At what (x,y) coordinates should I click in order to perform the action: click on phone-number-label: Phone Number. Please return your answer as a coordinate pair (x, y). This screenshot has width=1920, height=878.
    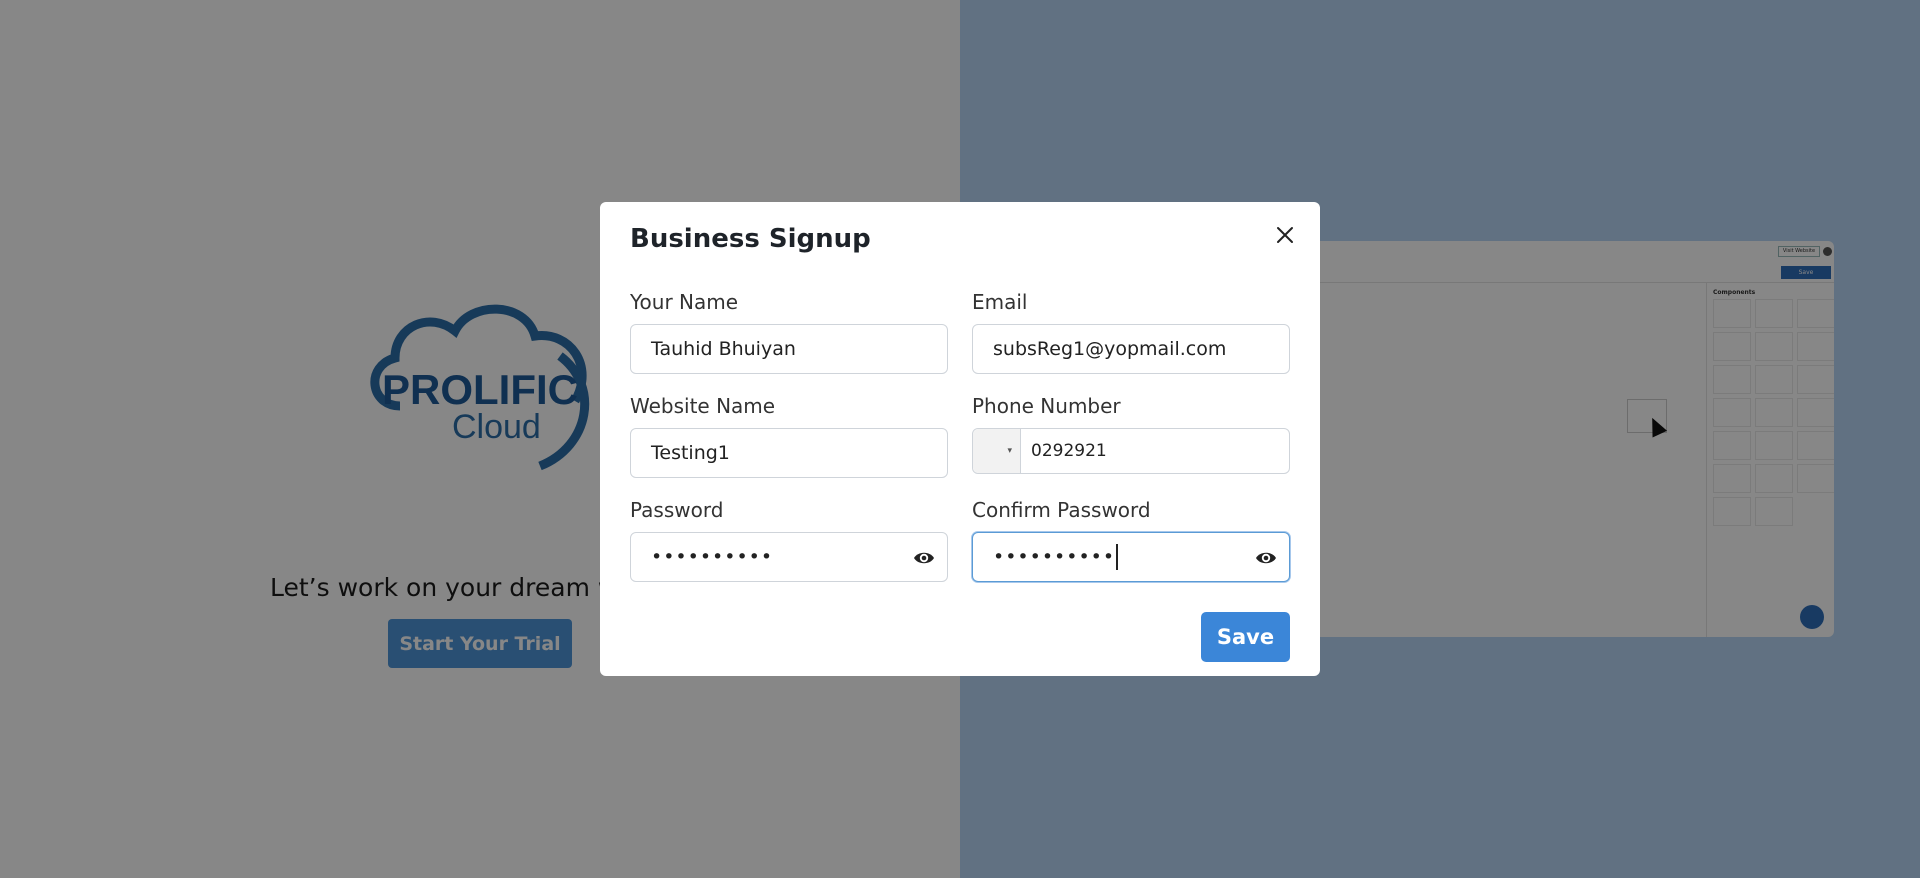
    Looking at the image, I should click on (1046, 406).